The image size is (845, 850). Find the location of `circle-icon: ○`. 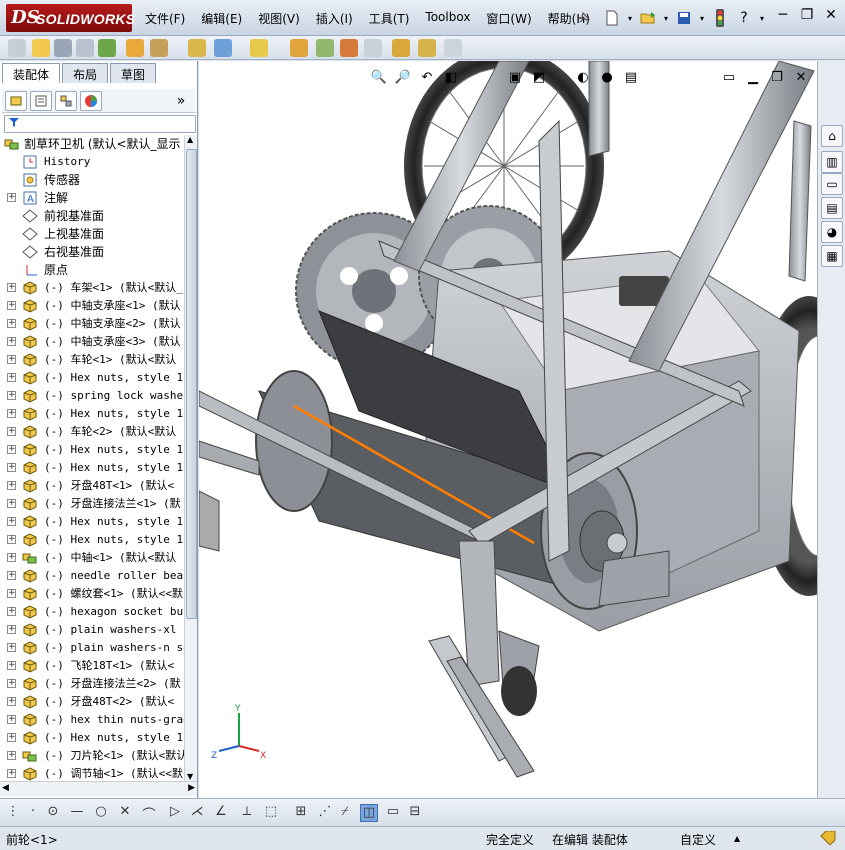

circle-icon: ○ is located at coordinates (101, 813).